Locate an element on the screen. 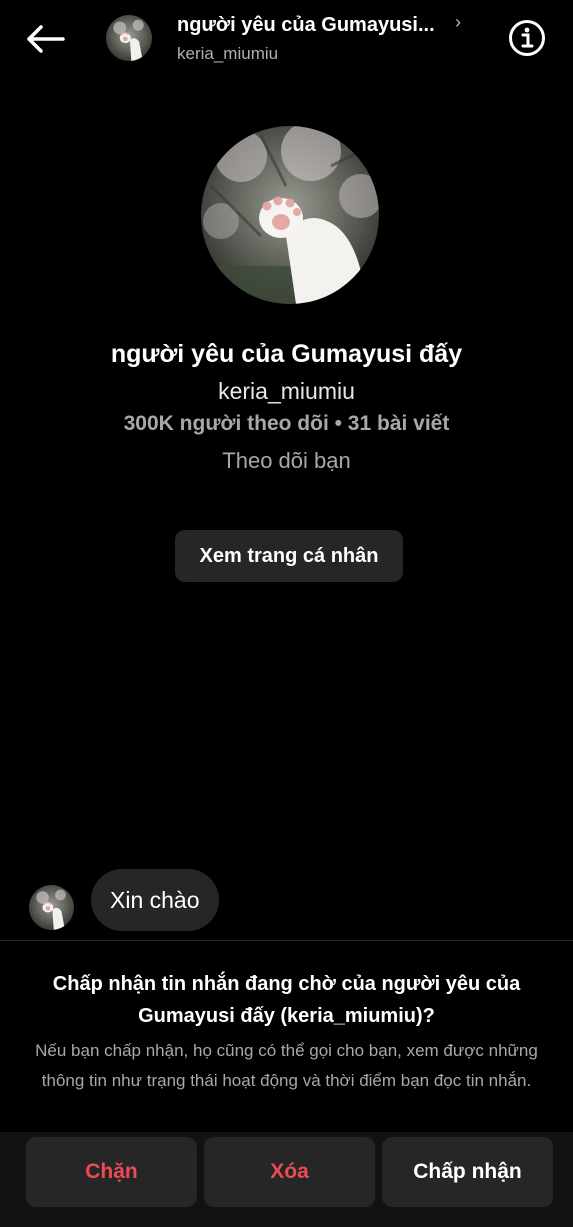  cat-paw-profile-image is located at coordinates (290, 215).